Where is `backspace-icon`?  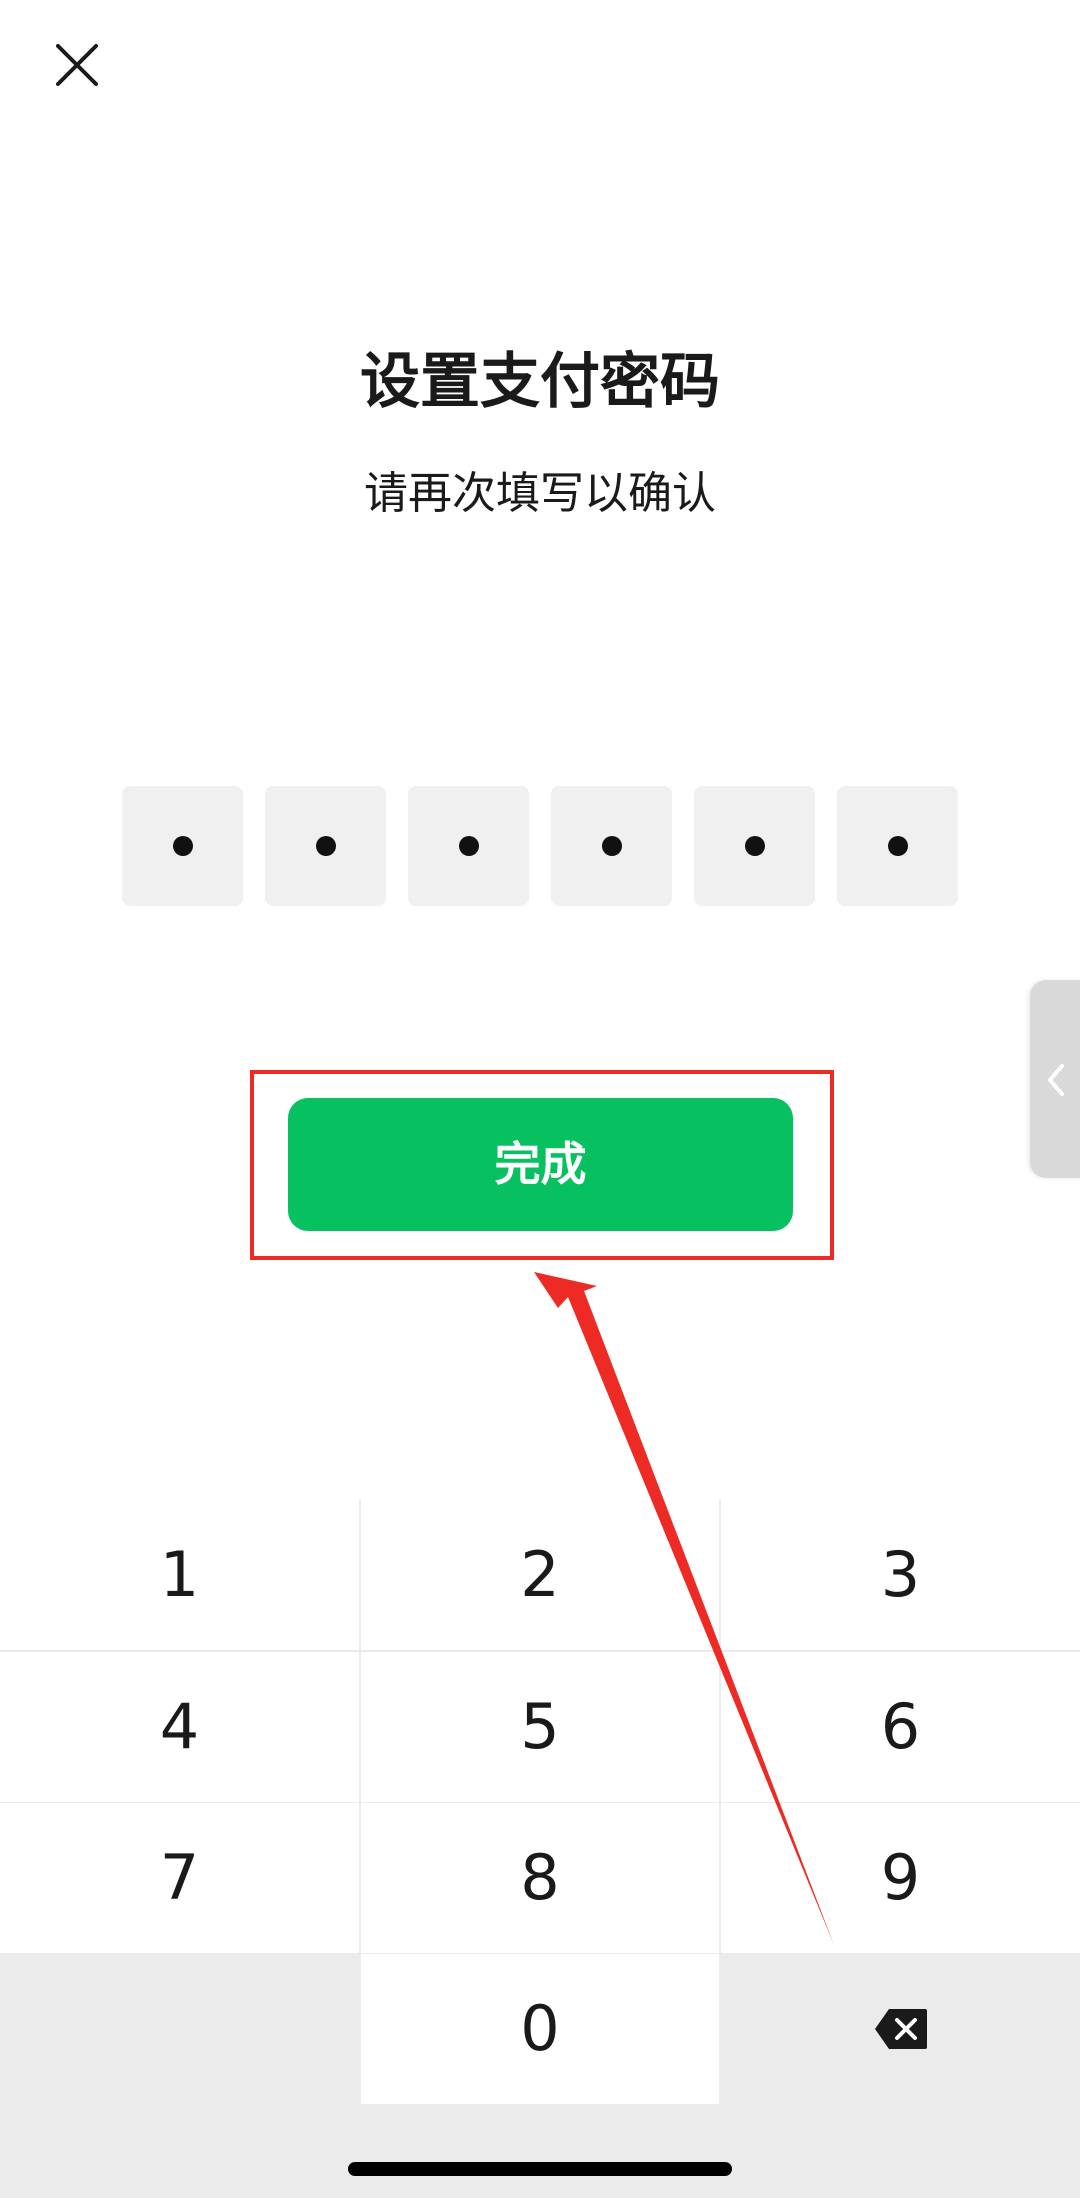
backspace-icon is located at coordinates (900, 2029).